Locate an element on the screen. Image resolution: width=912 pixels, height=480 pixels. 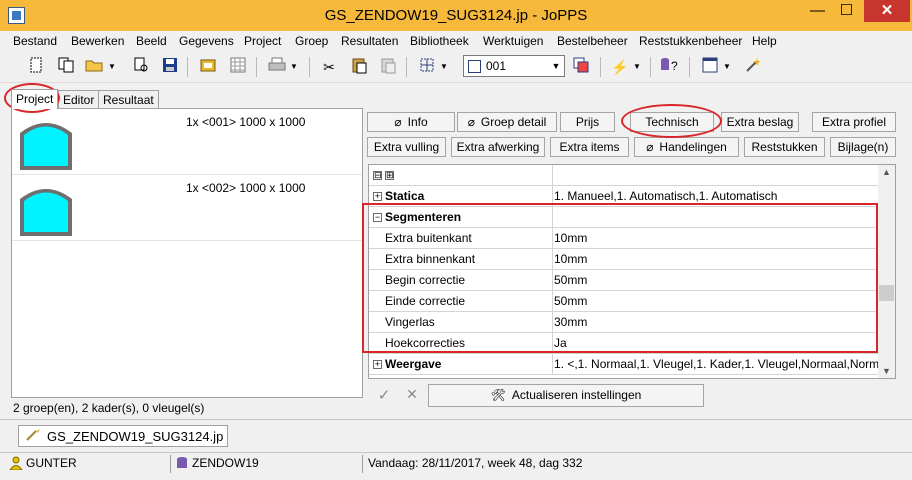
maximize-button: ☐ is located at coordinates (846, 11).